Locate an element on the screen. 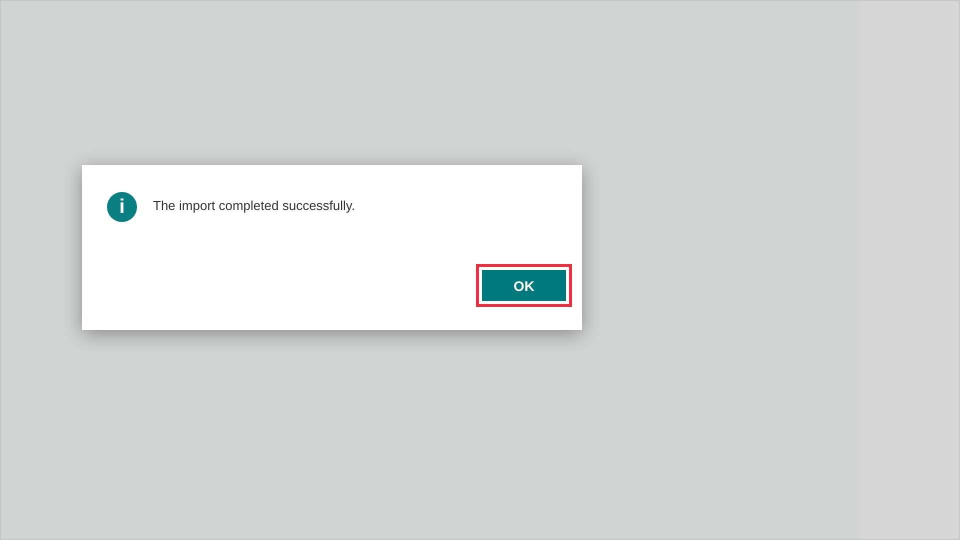  message-text: The import completed successfully. is located at coordinates (254, 205).